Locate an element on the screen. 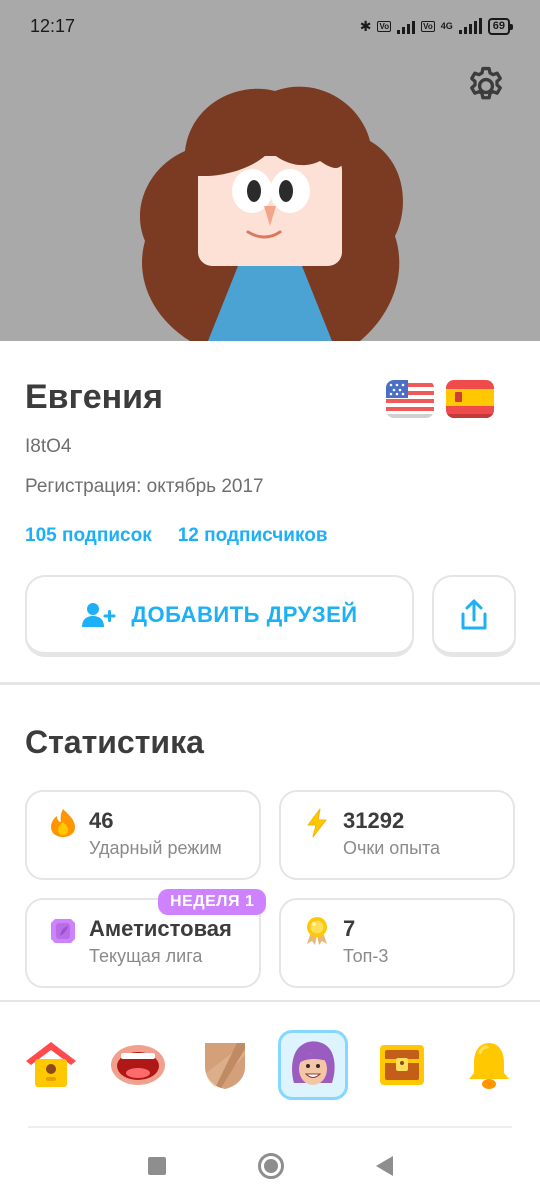 This screenshot has height=1200, width=540. nav-home is located at coordinates (51, 1065).